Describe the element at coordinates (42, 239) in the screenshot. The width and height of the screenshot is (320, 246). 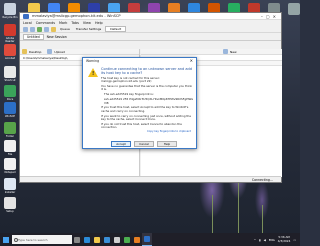
I see `taskbar-search: Type here to search` at that location.